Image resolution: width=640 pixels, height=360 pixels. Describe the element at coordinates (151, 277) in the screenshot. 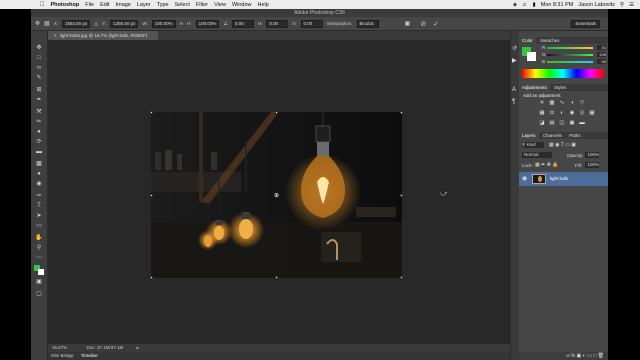

I see `transform-handle-bottom-left` at that location.